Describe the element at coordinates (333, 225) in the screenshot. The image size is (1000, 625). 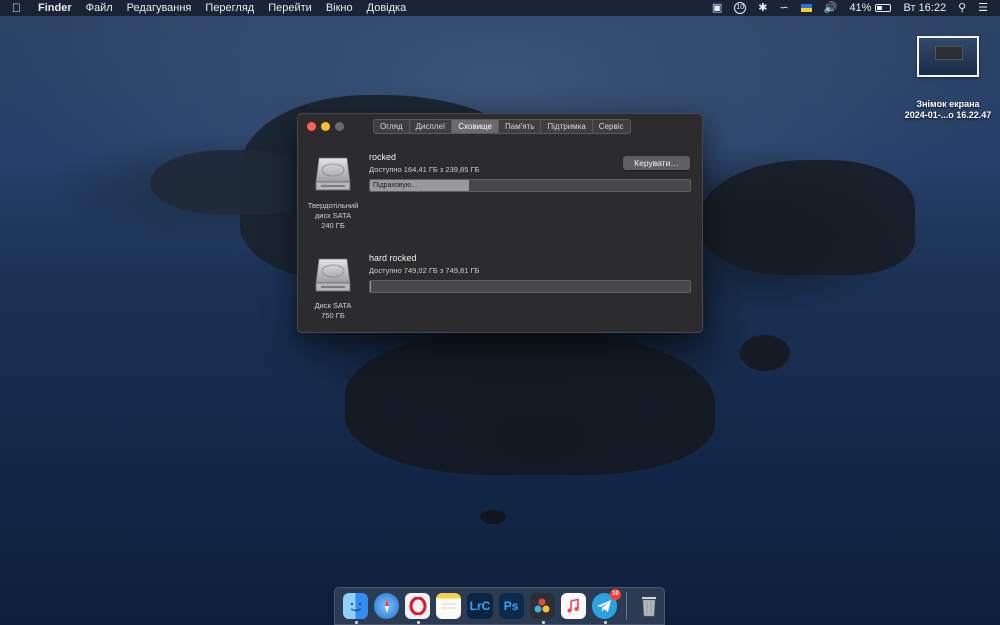
I see `disk-caption-line: 240 ГБ` at that location.